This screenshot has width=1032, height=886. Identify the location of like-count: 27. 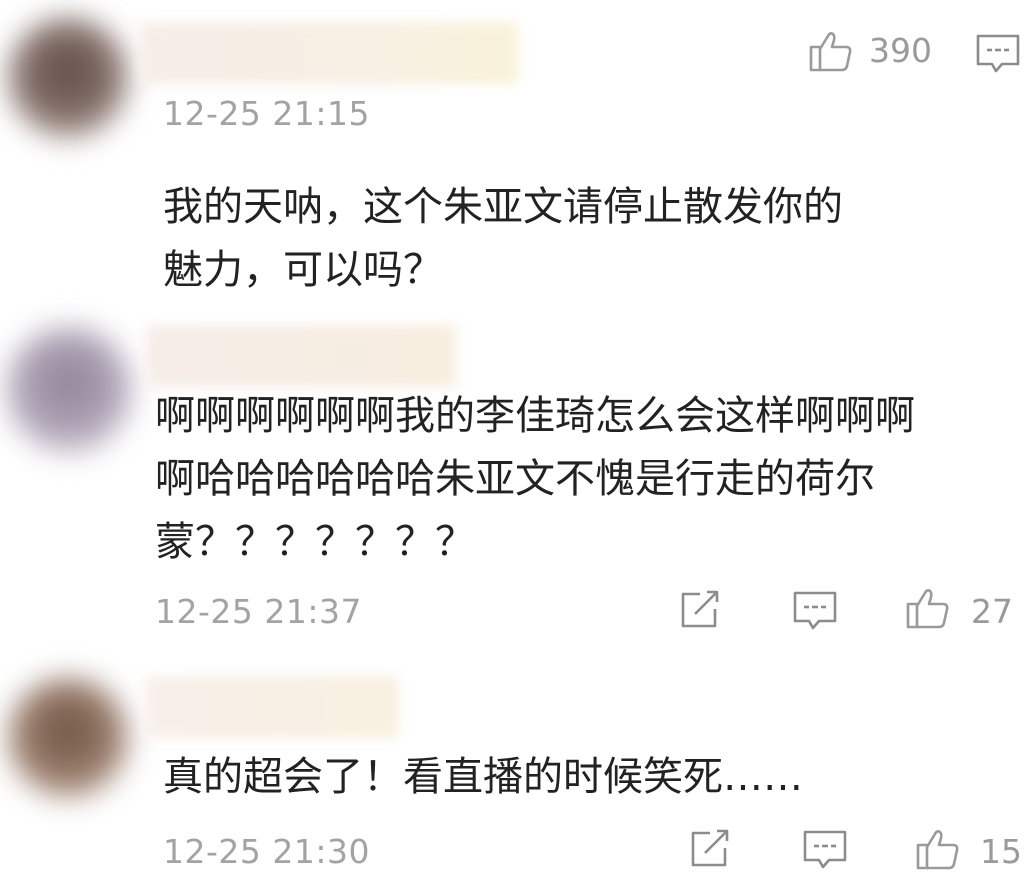
(992, 611).